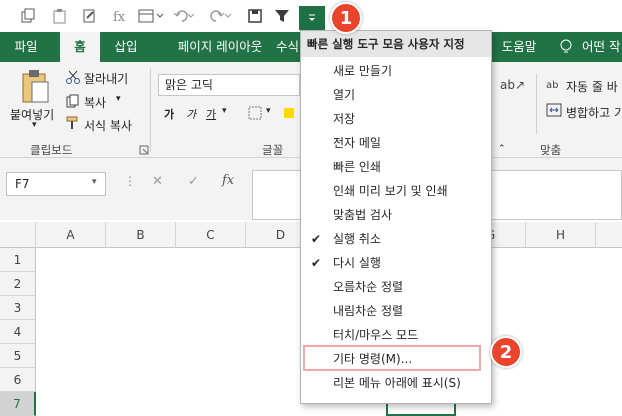 This screenshot has width=622, height=416. What do you see at coordinates (289, 113) in the screenshot?
I see `fill-color-icon` at bounding box center [289, 113].